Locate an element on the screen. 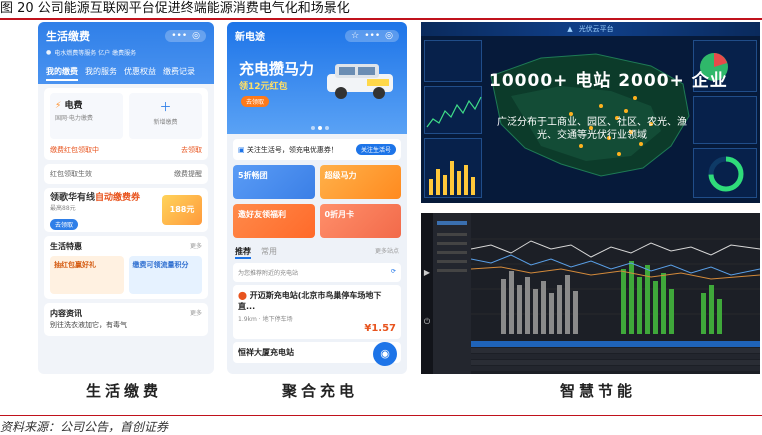 The image size is (762, 435). station-price: ¥1.57 is located at coordinates (380, 328).